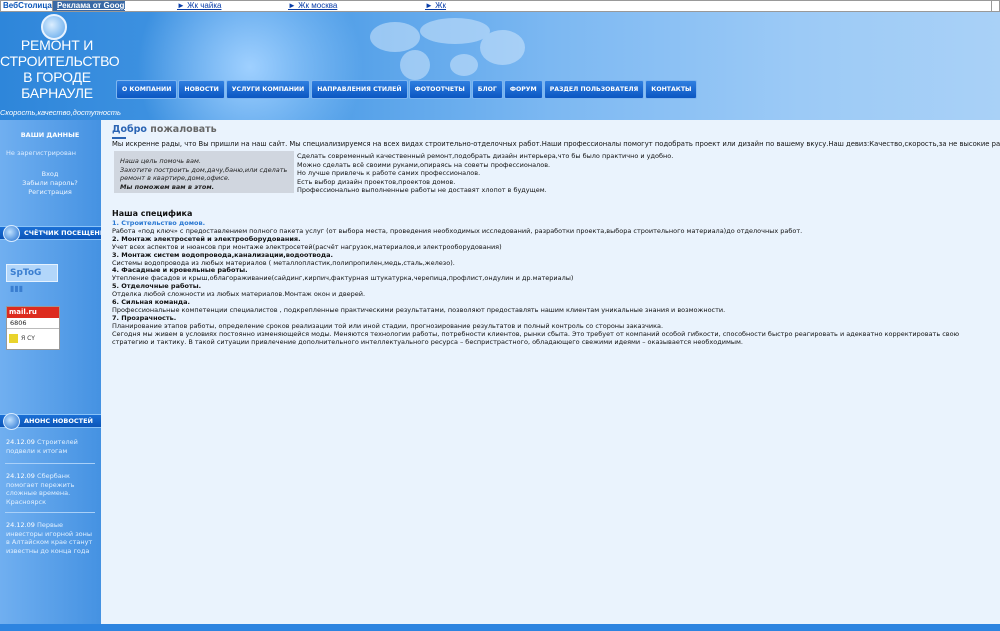 This screenshot has width=1000, height=631. Describe the element at coordinates (50, 174) in the screenshot. I see `login-link: Вход` at that location.